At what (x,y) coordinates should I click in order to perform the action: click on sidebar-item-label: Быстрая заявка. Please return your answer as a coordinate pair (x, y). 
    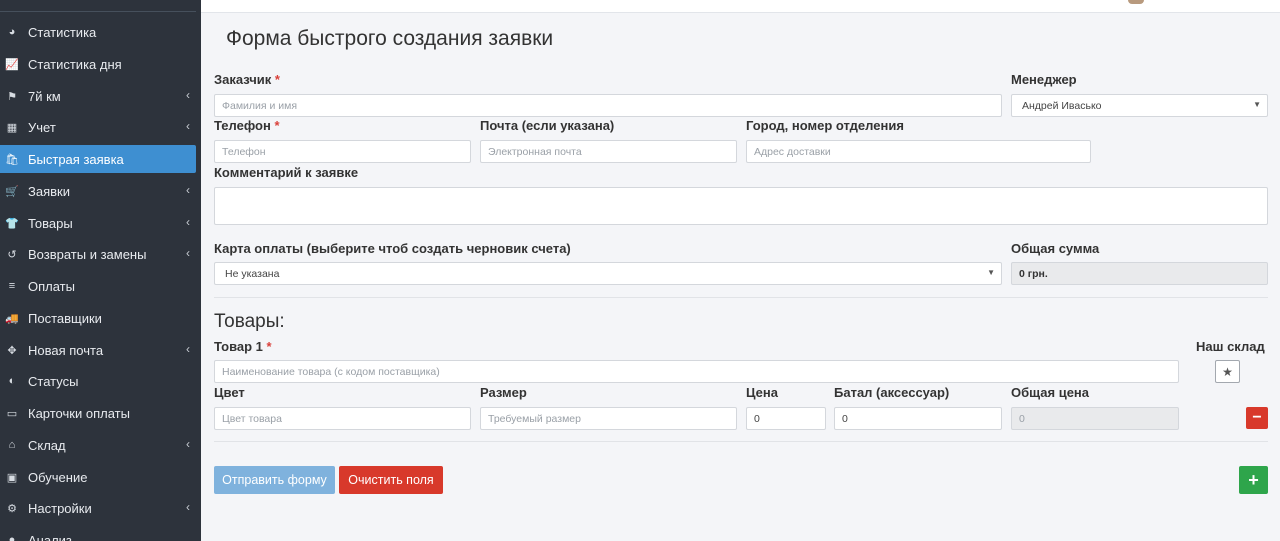
    Looking at the image, I should click on (76, 159).